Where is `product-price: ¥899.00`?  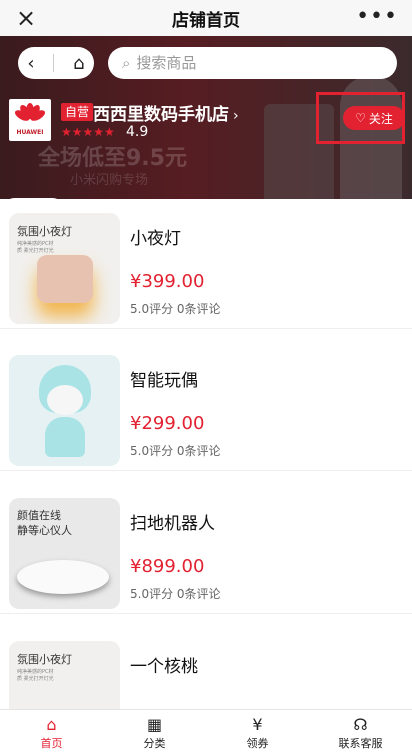
product-price: ¥899.00 is located at coordinates (167, 566).